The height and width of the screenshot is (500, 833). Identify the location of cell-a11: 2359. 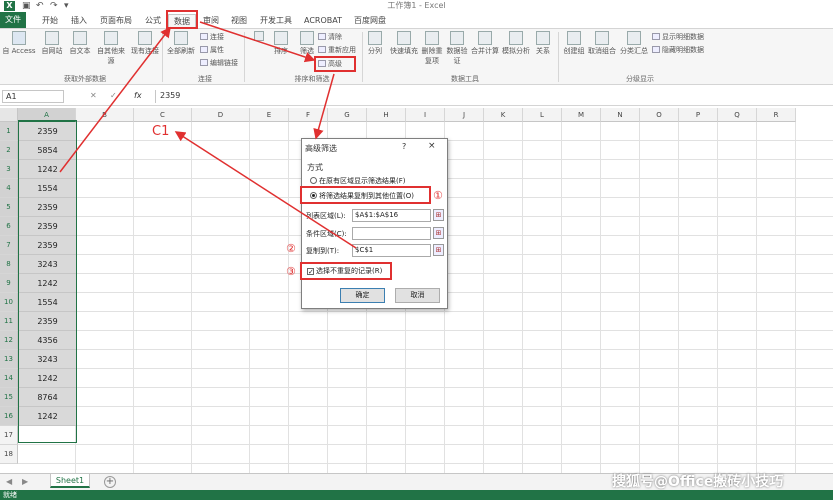
(47, 321).